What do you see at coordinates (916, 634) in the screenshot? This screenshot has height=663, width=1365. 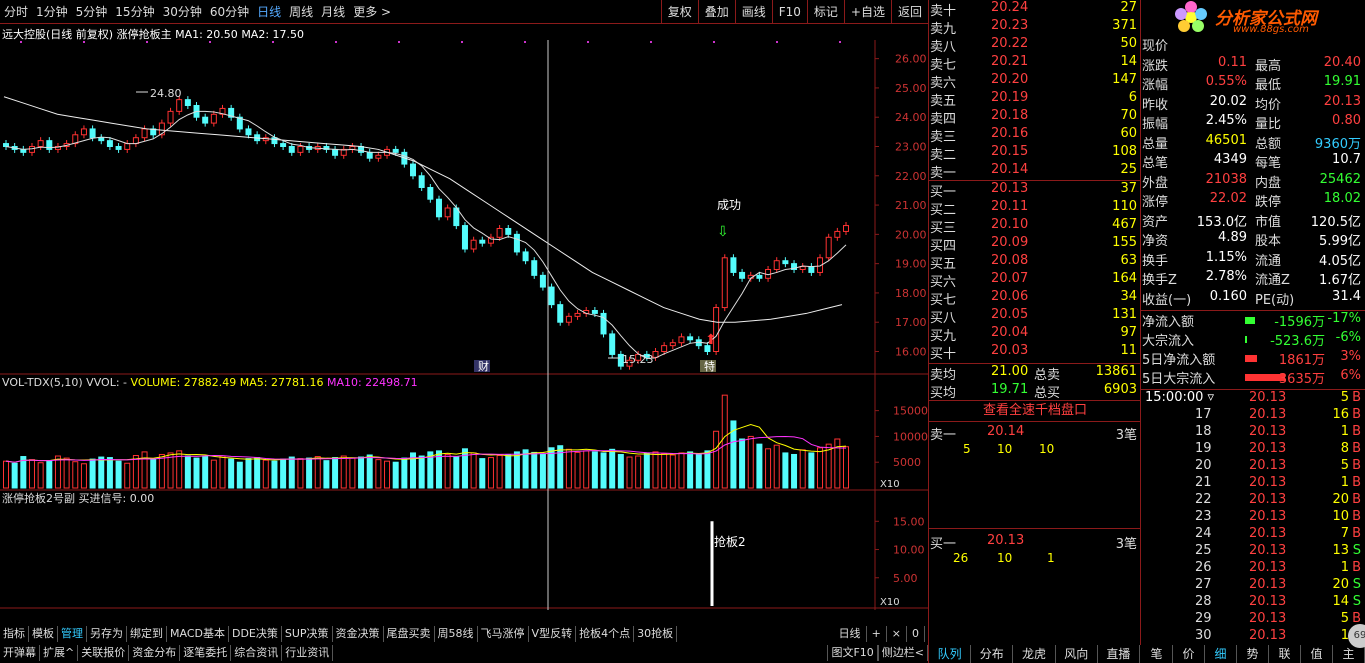 I see `zoom-3: 0` at bounding box center [916, 634].